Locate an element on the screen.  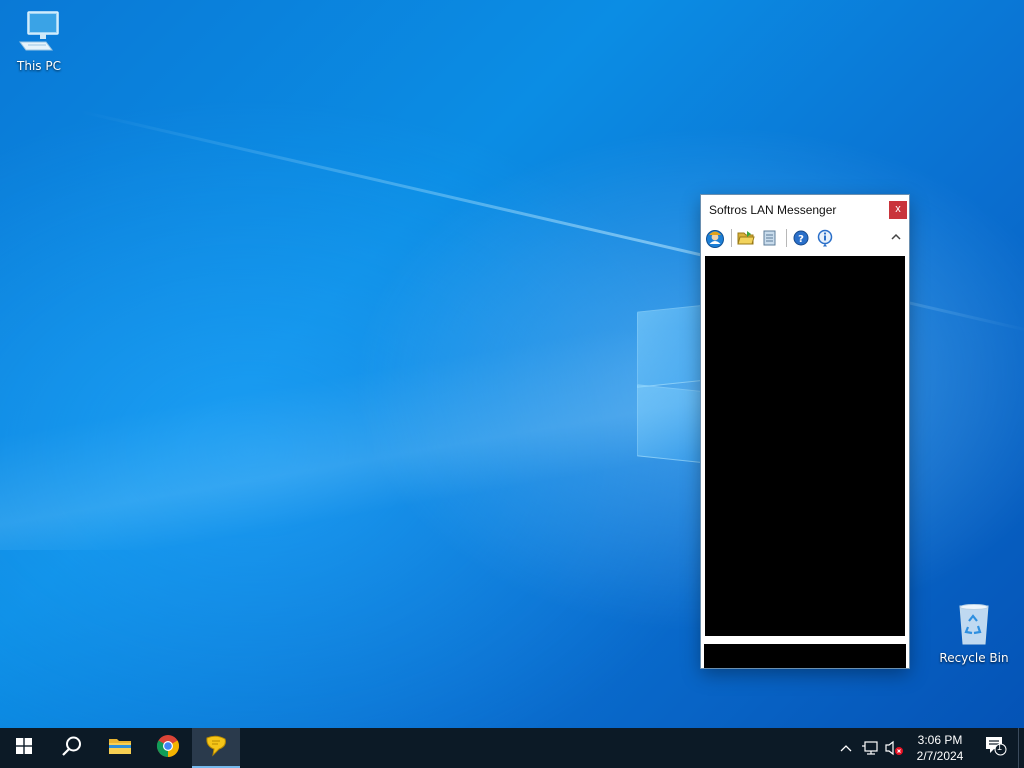
computer-icon is located at coordinates (39, 34).